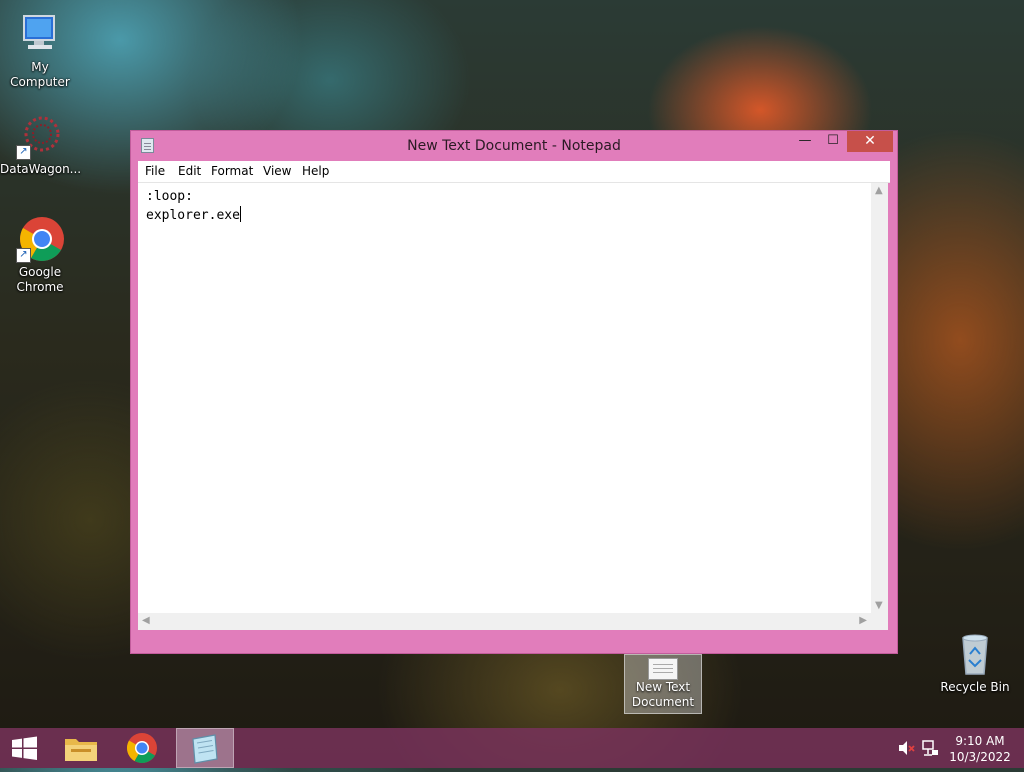 The height and width of the screenshot is (772, 1024). I want to click on desktop-icon-recycle-bin: Recycle Bin, so click(975, 662).